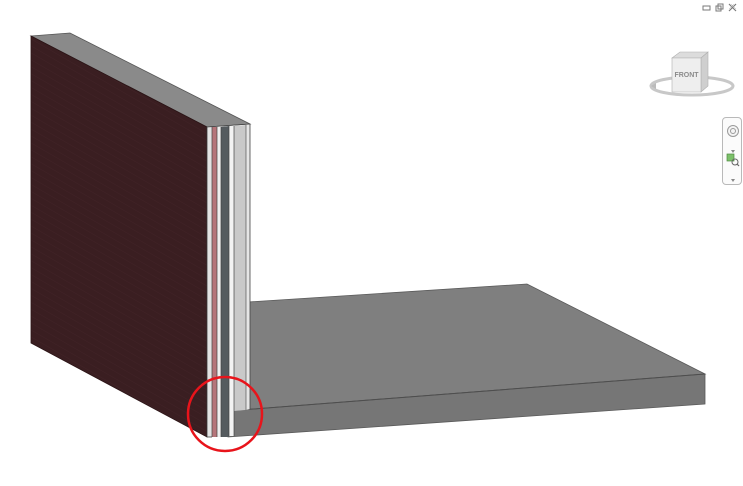  Describe the element at coordinates (733, 176) in the screenshot. I see `zoom-dropdown-icon` at that location.